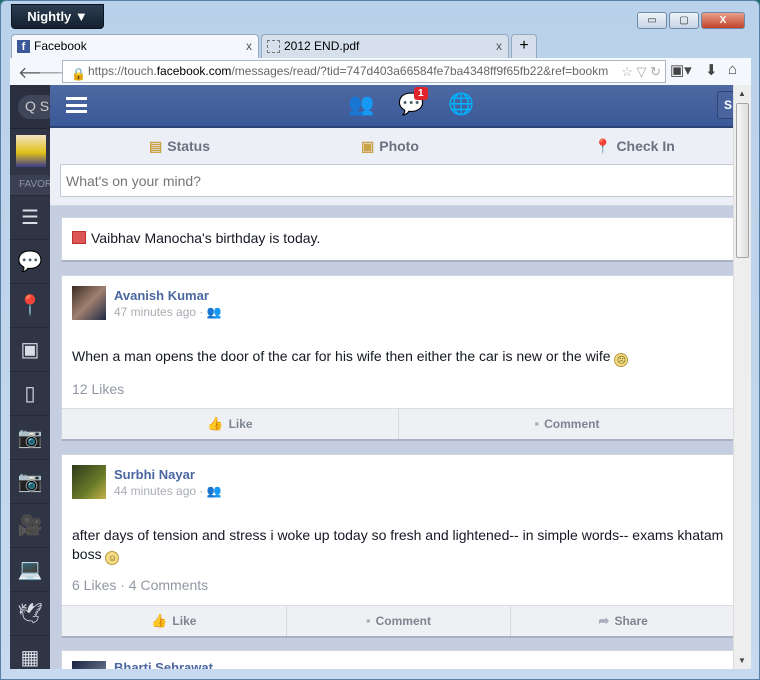 This screenshot has width=760, height=680. What do you see at coordinates (30, 185) in the screenshot?
I see `favorites-label: FAVORITES` at bounding box center [30, 185].